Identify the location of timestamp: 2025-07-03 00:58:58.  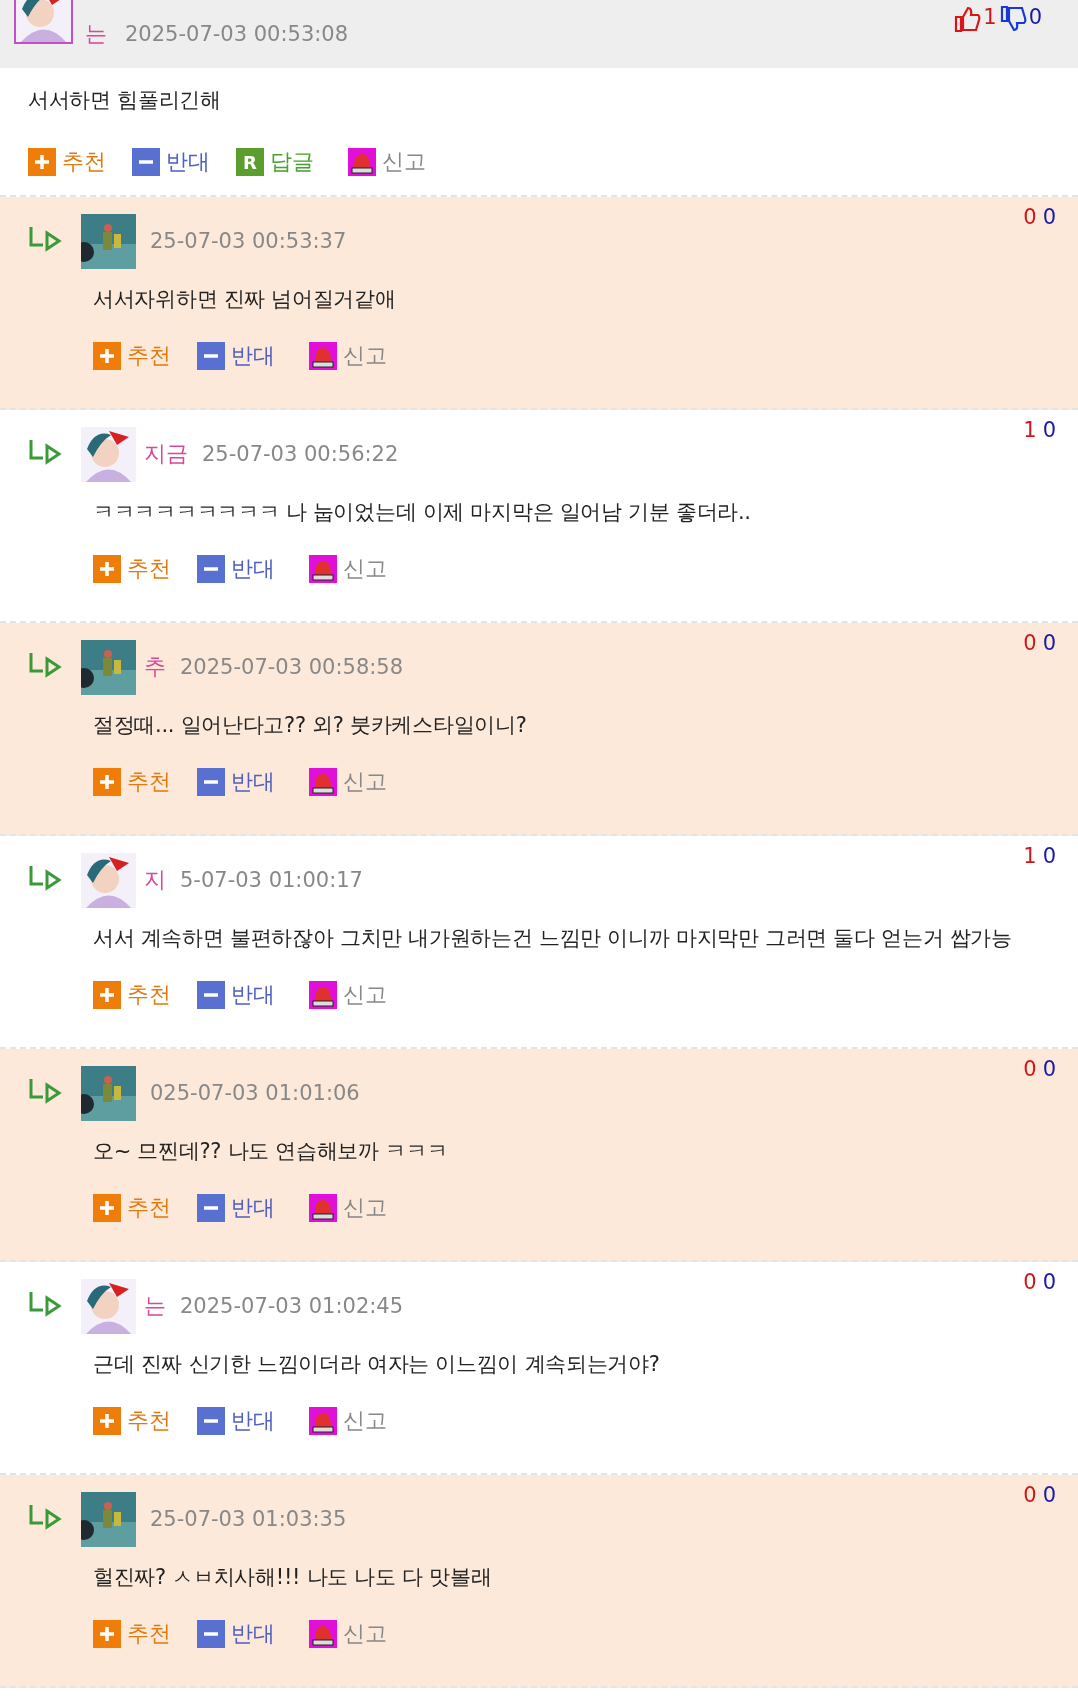
(292, 667).